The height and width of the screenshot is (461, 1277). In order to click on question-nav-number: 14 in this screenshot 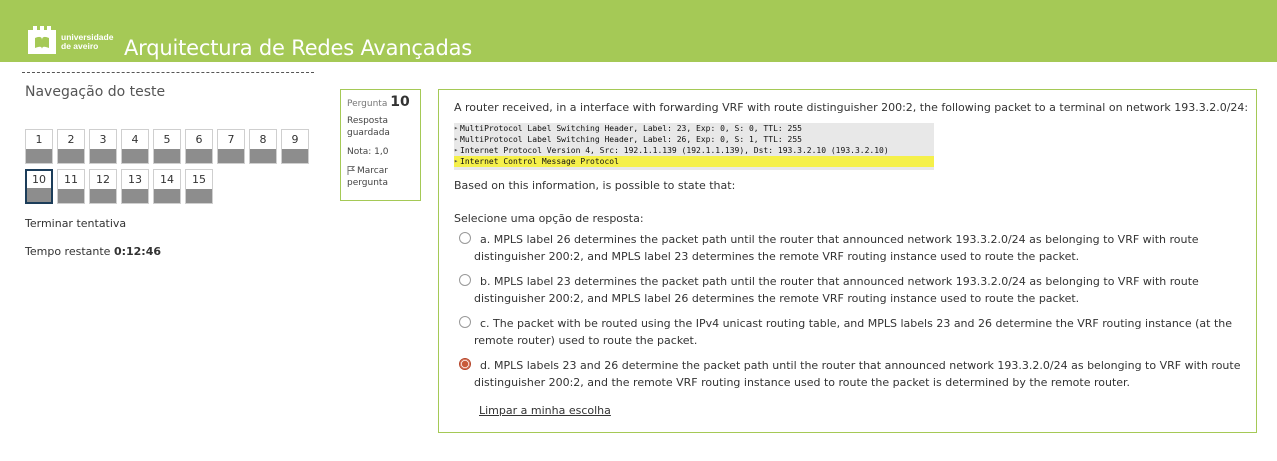, I will do `click(167, 179)`.